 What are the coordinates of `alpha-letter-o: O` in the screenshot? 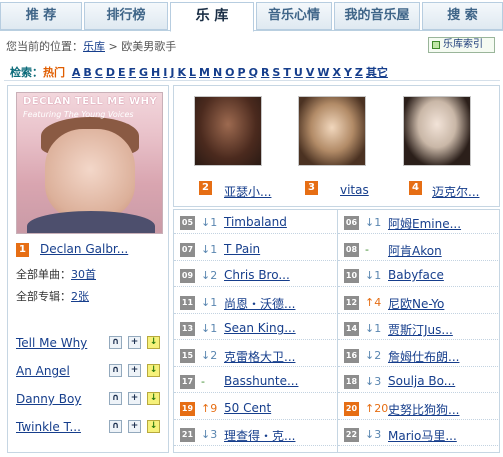 It's located at (229, 72).